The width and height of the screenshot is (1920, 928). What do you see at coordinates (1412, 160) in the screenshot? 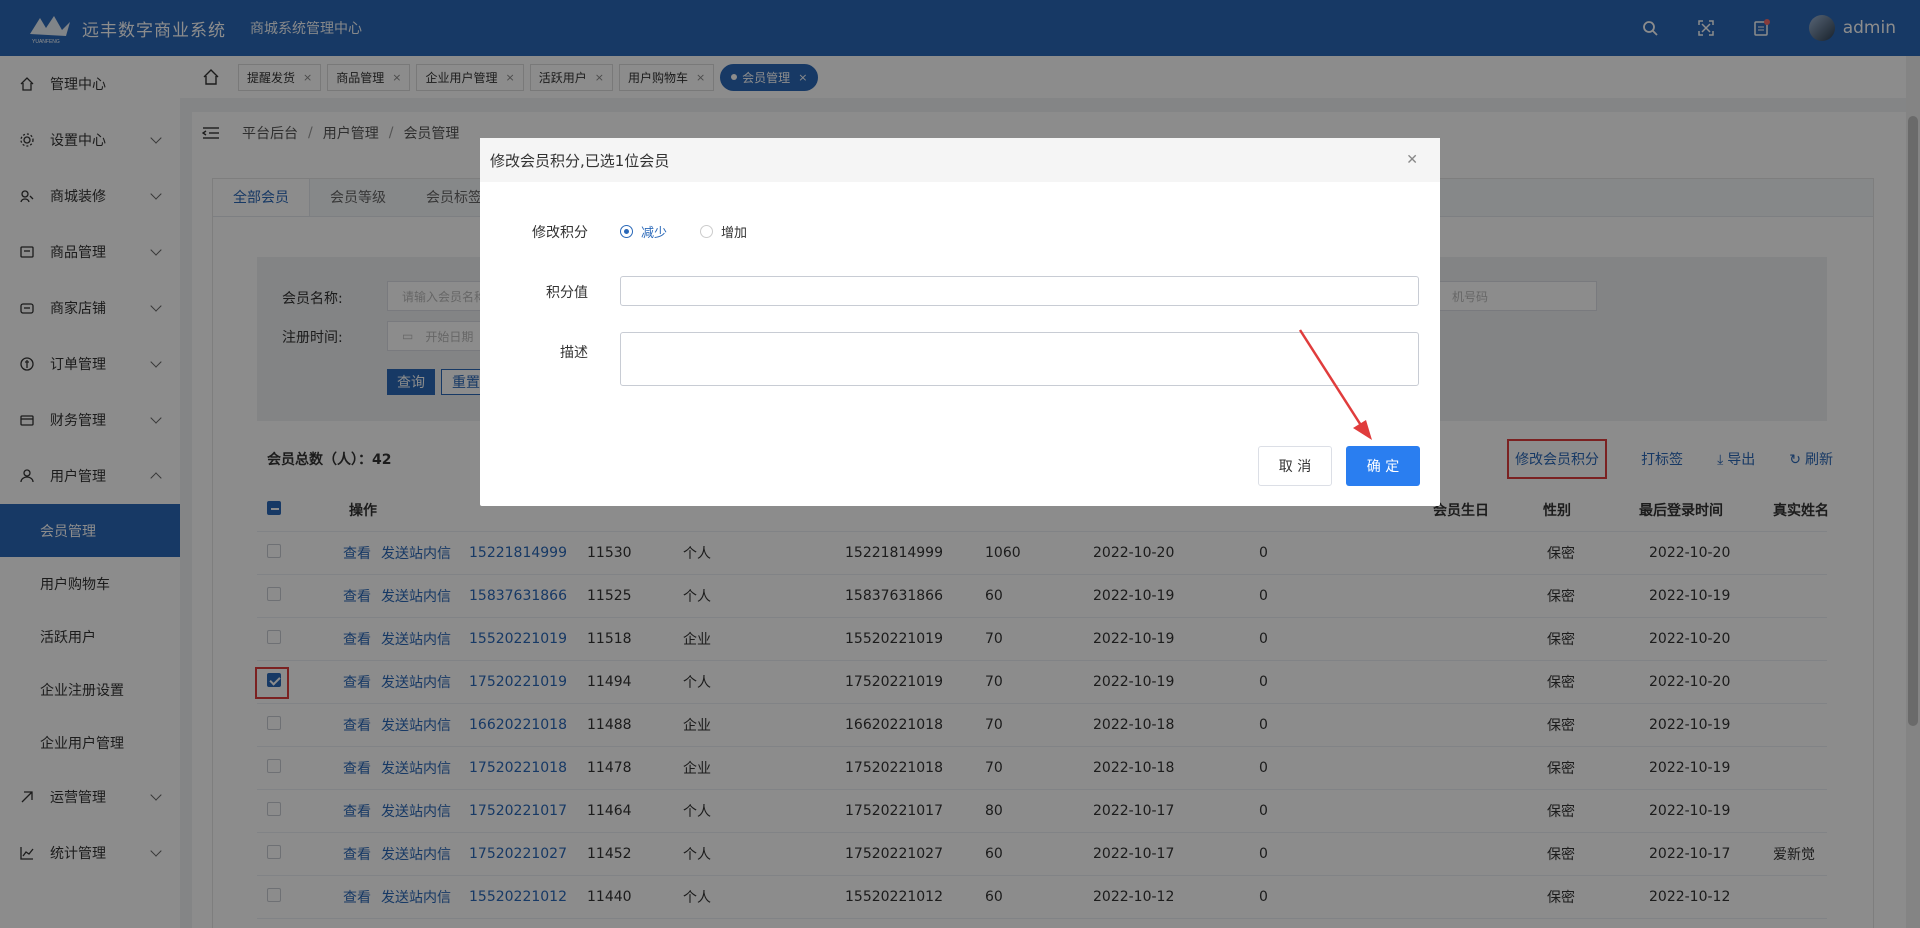
I see `close-icon: ✕` at bounding box center [1412, 160].